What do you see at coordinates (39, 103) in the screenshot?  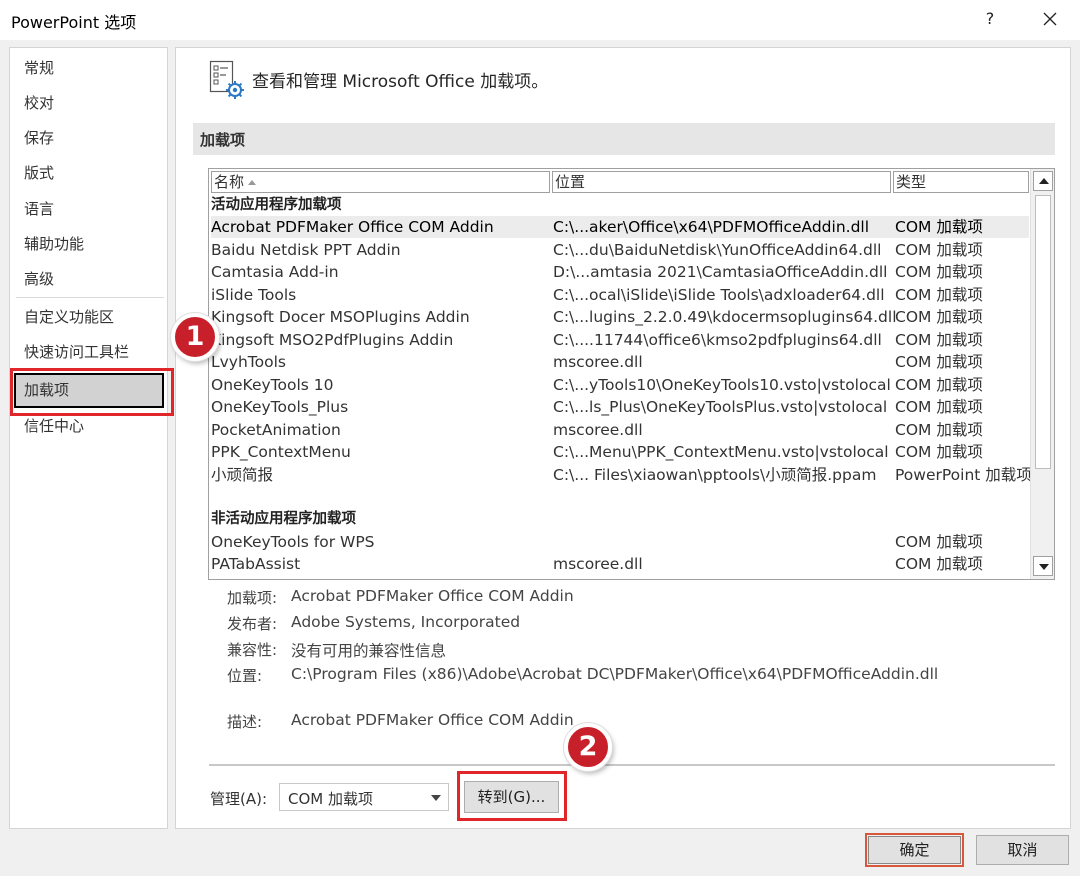 I see `nav-item-proofing: 校对` at bounding box center [39, 103].